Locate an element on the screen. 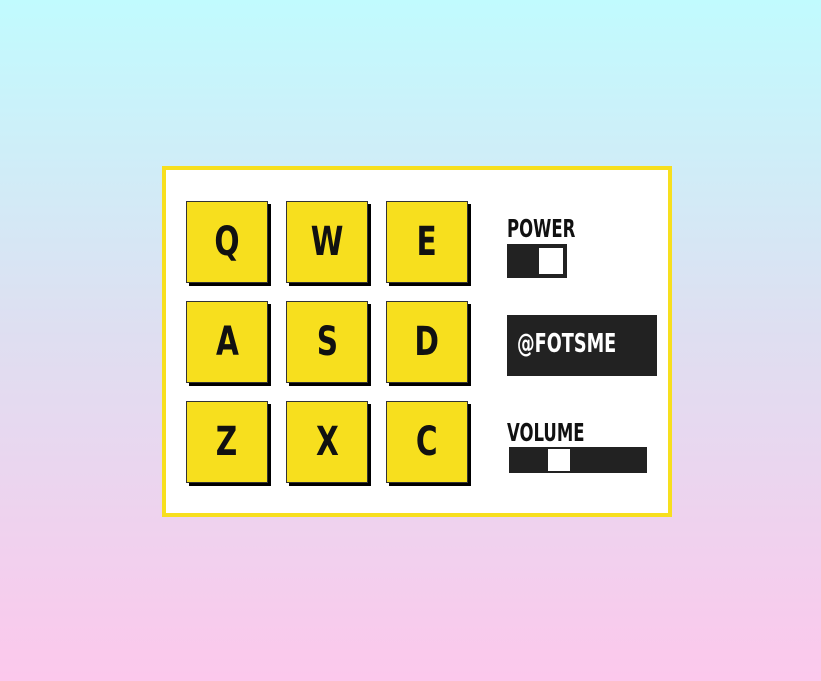  drum-pad-label: C is located at coordinates (427, 442).